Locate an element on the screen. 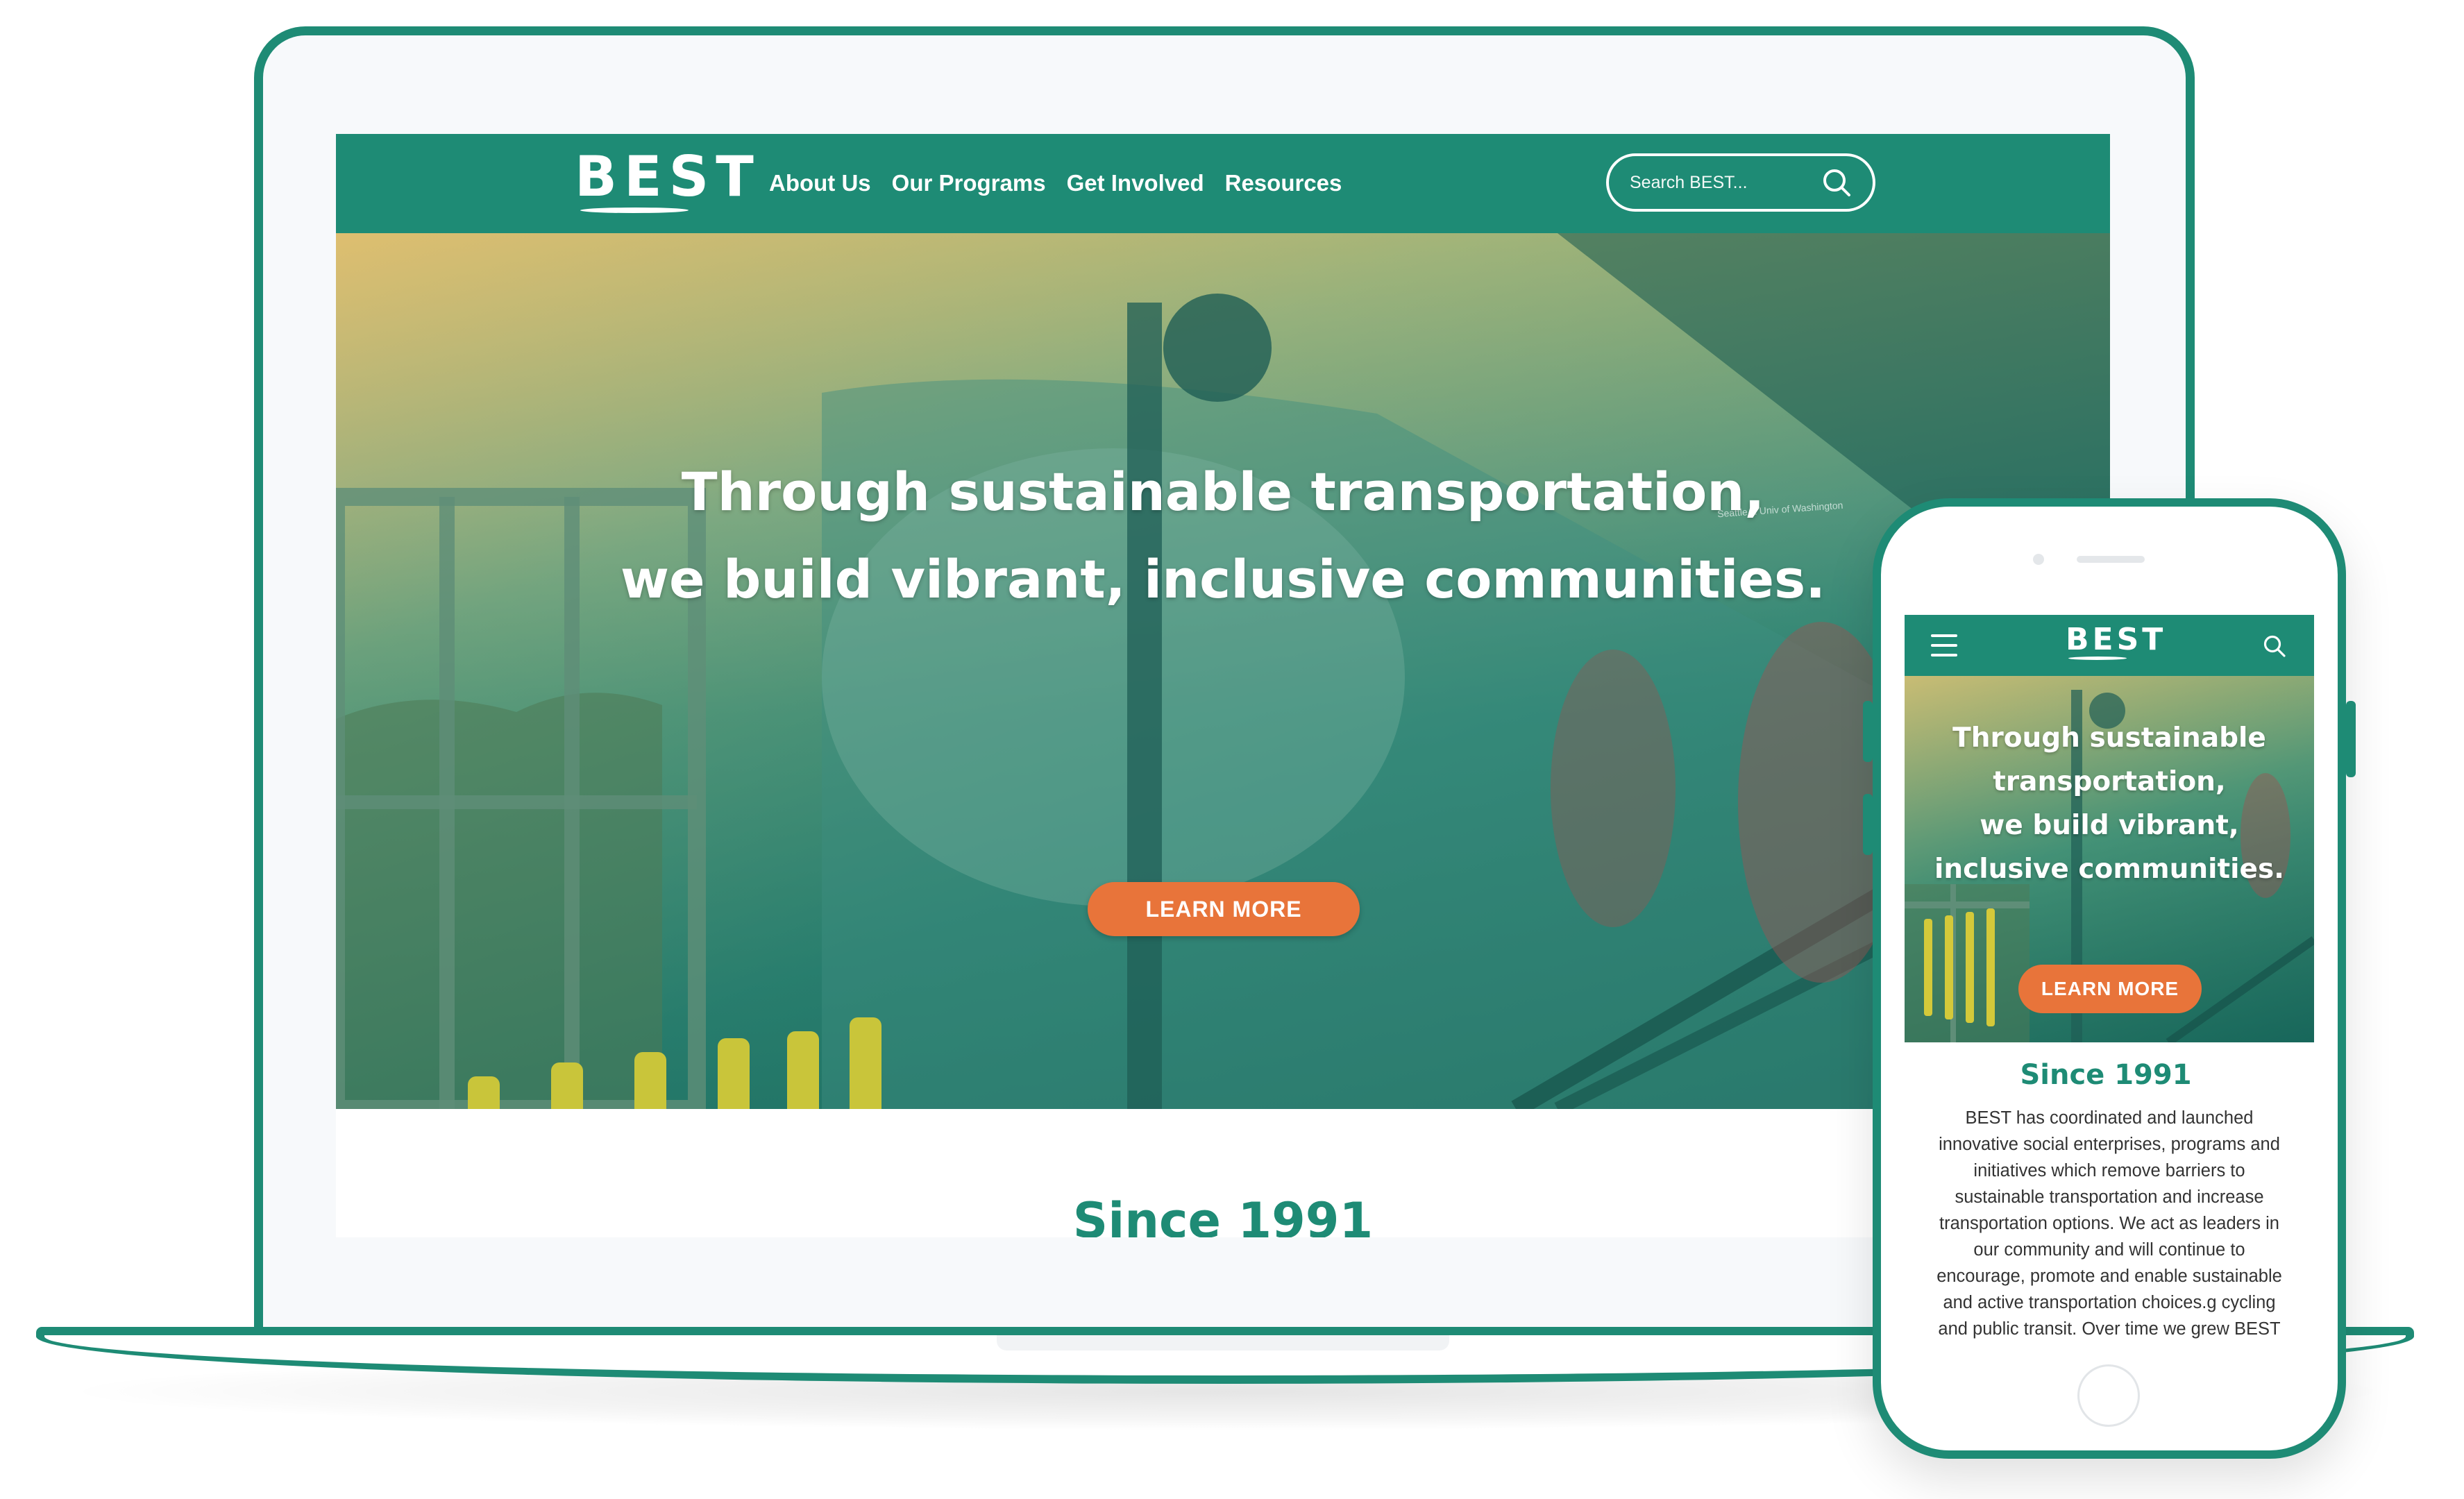 The width and height of the screenshot is (2464, 1499). paragraph-line: initiatives which remove barriers to is located at coordinates (2109, 1170).